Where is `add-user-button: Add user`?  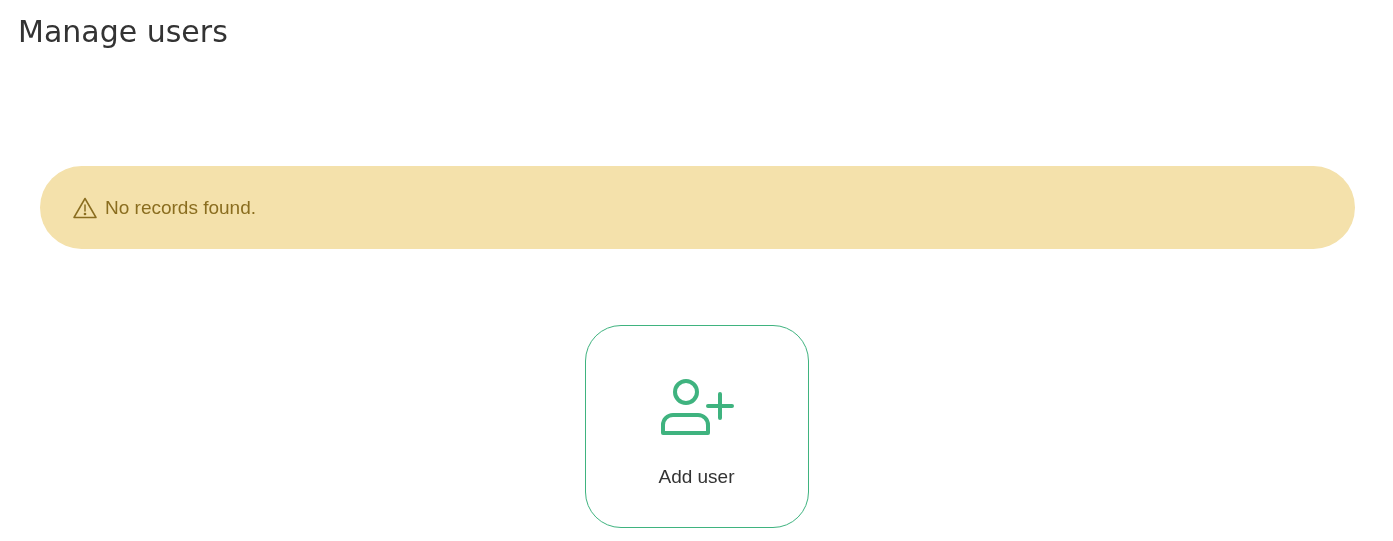 add-user-button: Add user is located at coordinates (696, 426).